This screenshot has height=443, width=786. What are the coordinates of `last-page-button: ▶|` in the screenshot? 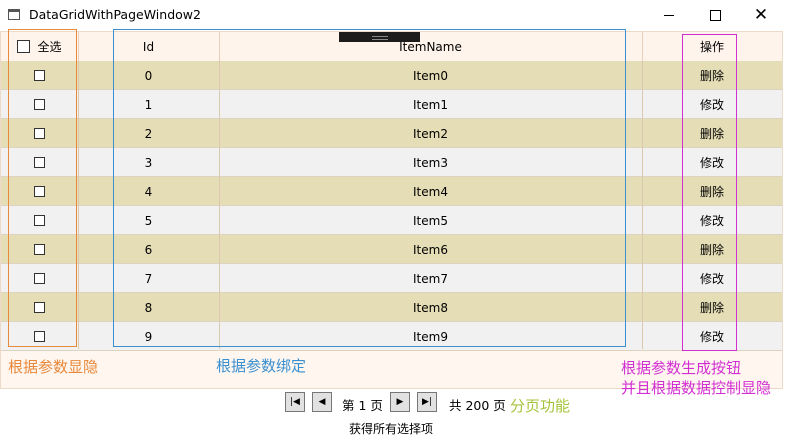 It's located at (427, 402).